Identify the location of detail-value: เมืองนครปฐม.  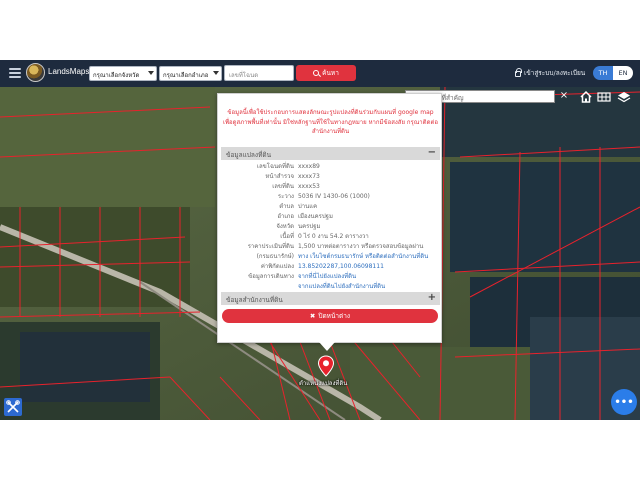
(315, 216).